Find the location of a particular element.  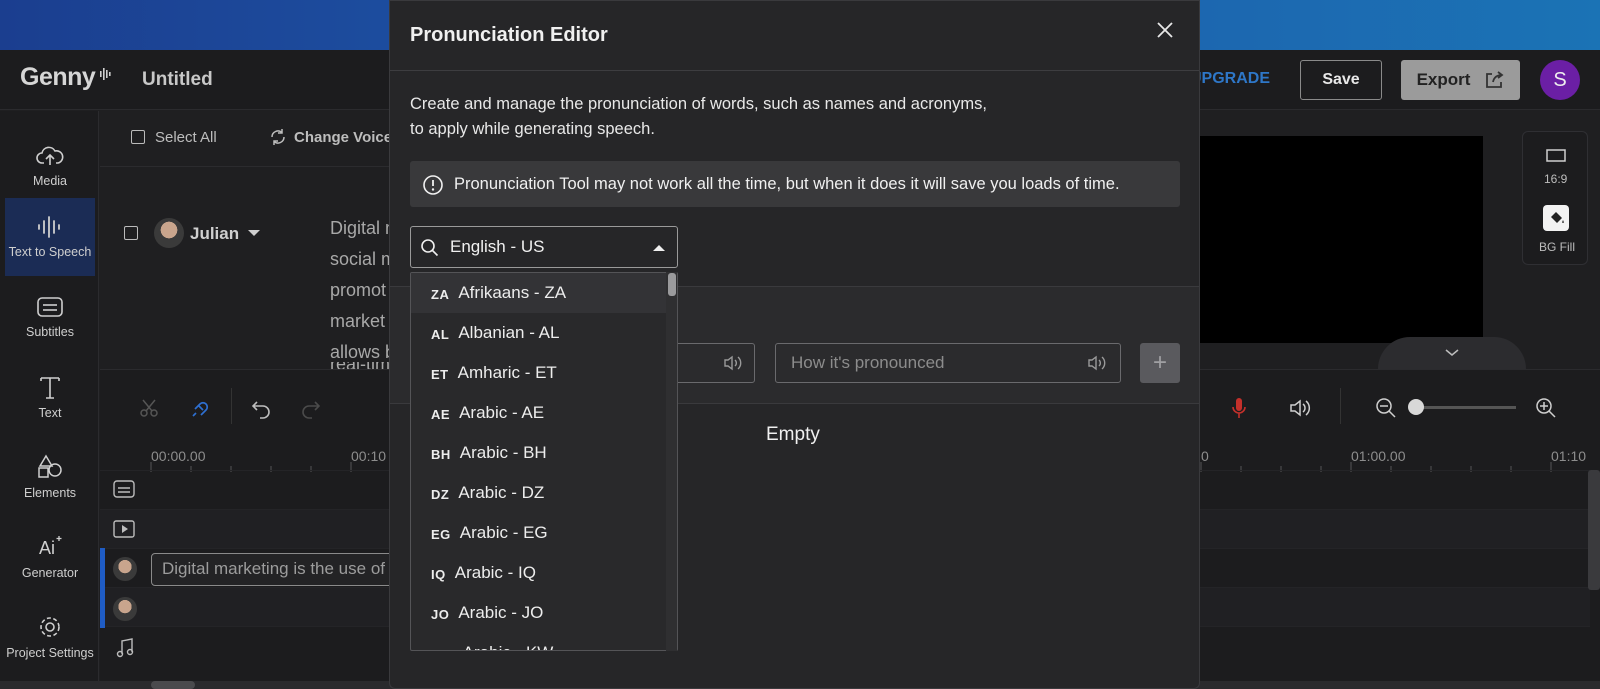

aspect-ratio-label: 16:9 is located at coordinates (1556, 179).